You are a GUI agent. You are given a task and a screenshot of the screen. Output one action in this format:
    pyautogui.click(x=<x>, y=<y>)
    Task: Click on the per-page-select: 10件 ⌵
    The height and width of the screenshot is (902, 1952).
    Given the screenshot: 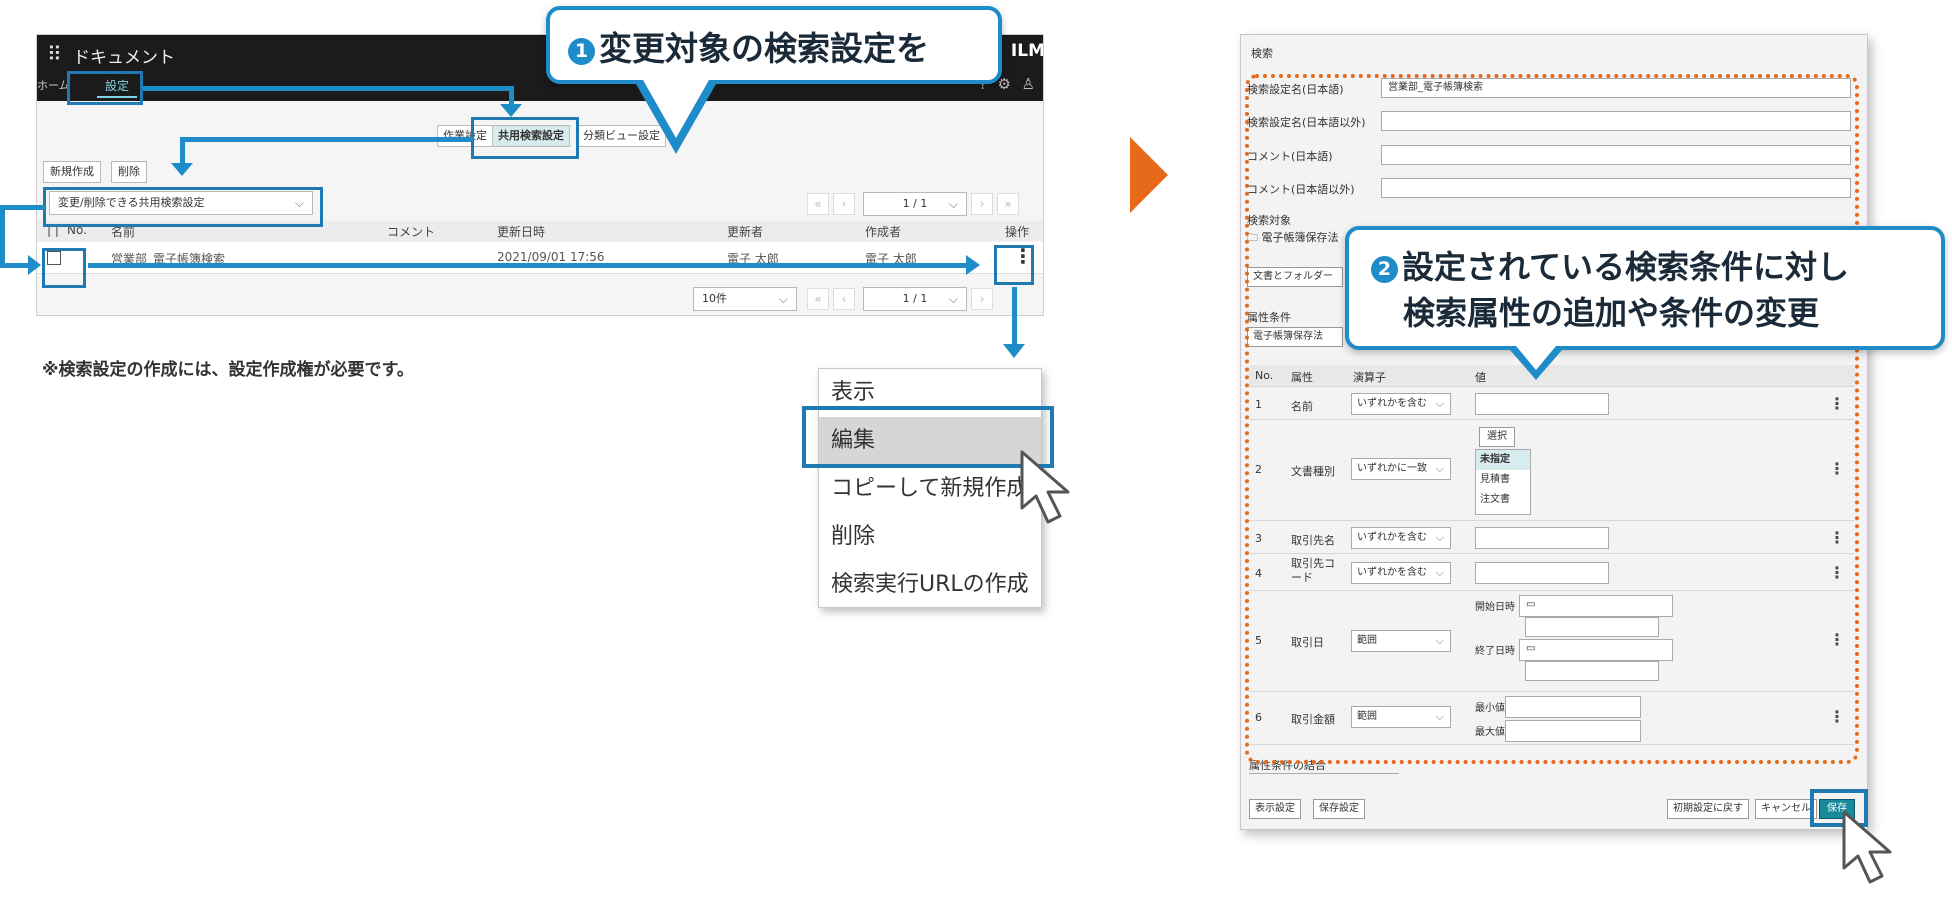 What is the action you would take?
    pyautogui.click(x=745, y=299)
    